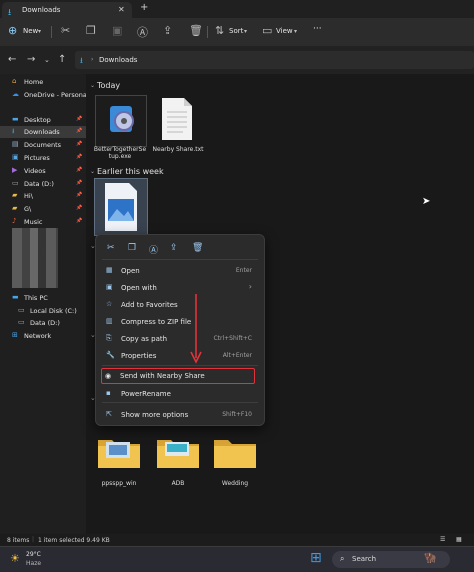  Describe the element at coordinates (15, 170) in the screenshot. I see `video-icon: ▶` at that location.